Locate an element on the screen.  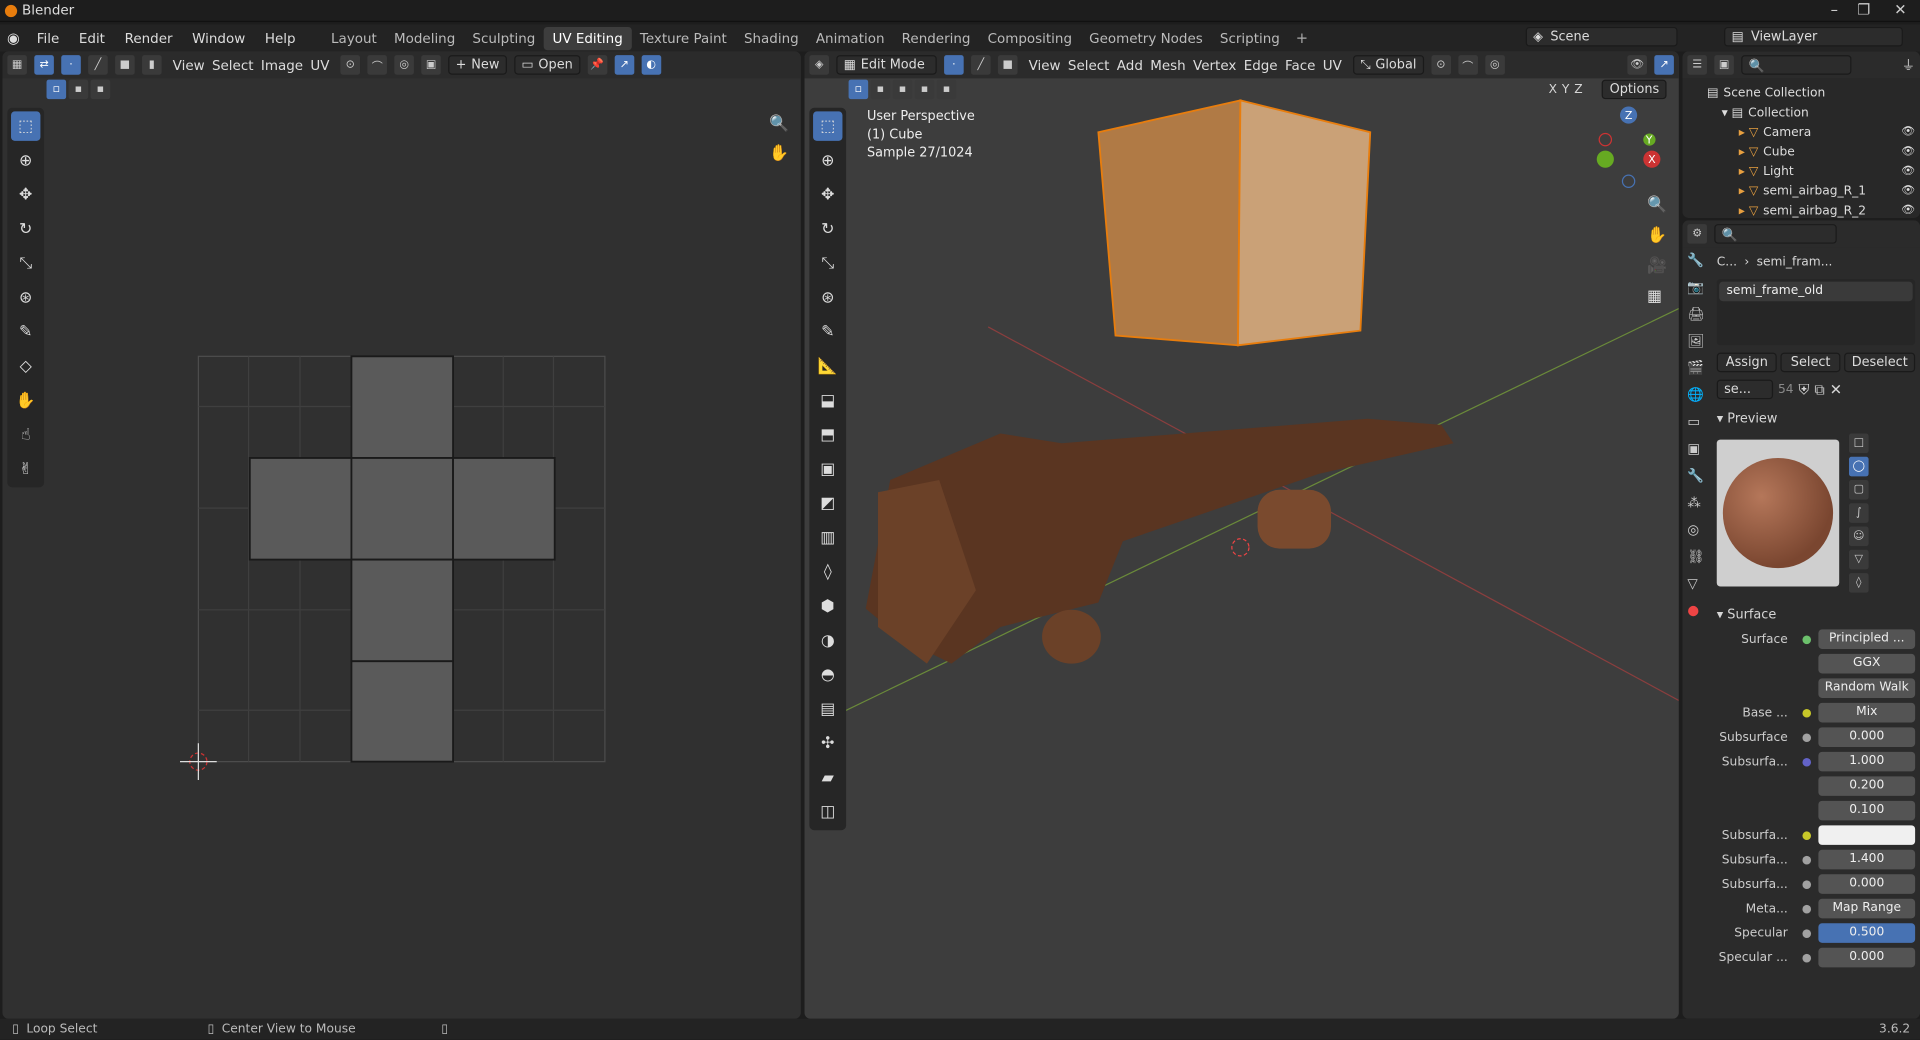
particles-tab-icon: ⁂ is located at coordinates (1695, 503).